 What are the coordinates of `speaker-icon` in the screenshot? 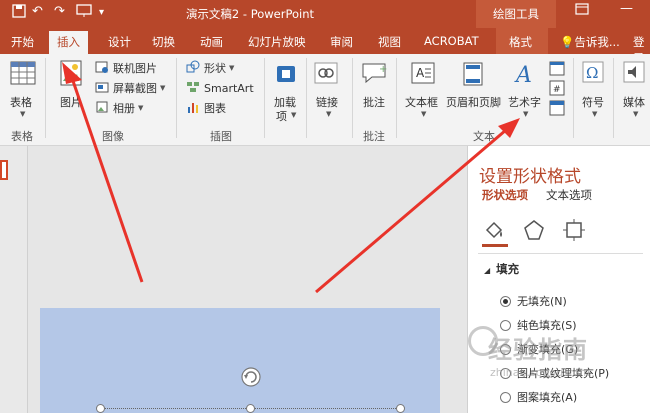 It's located at (634, 72).